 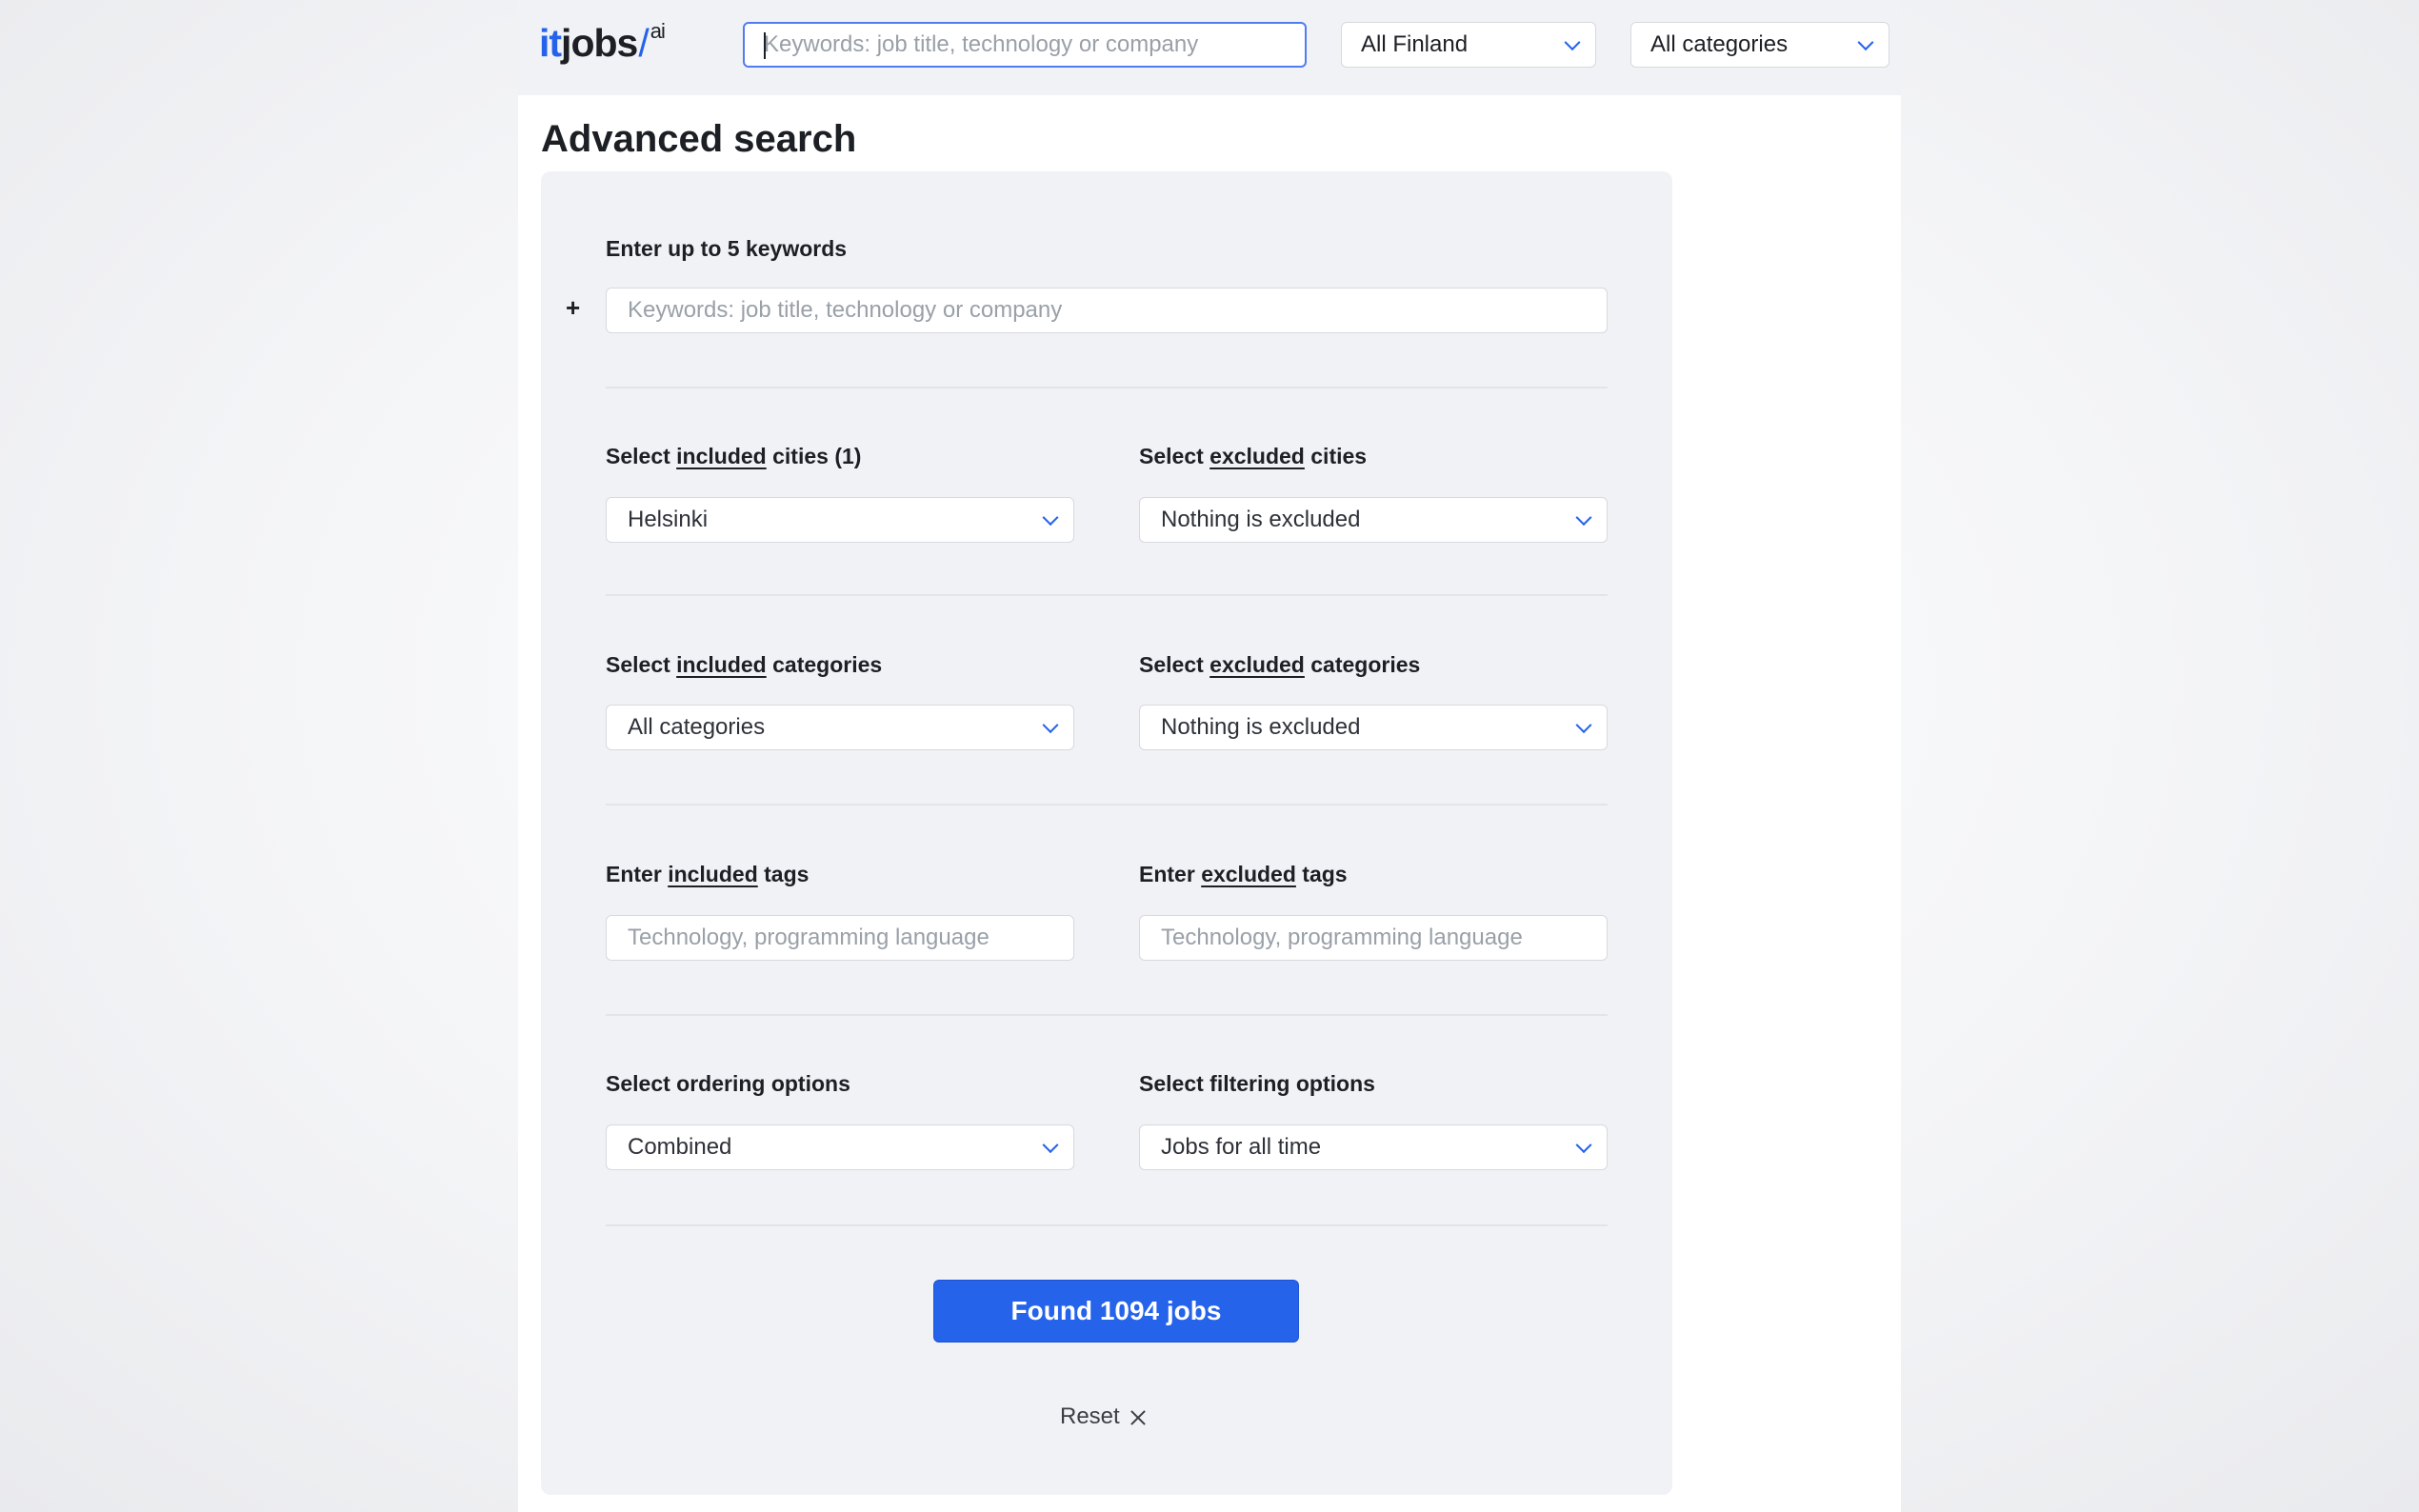 What do you see at coordinates (680, 1147) in the screenshot?
I see `ordering-value: Combined` at bounding box center [680, 1147].